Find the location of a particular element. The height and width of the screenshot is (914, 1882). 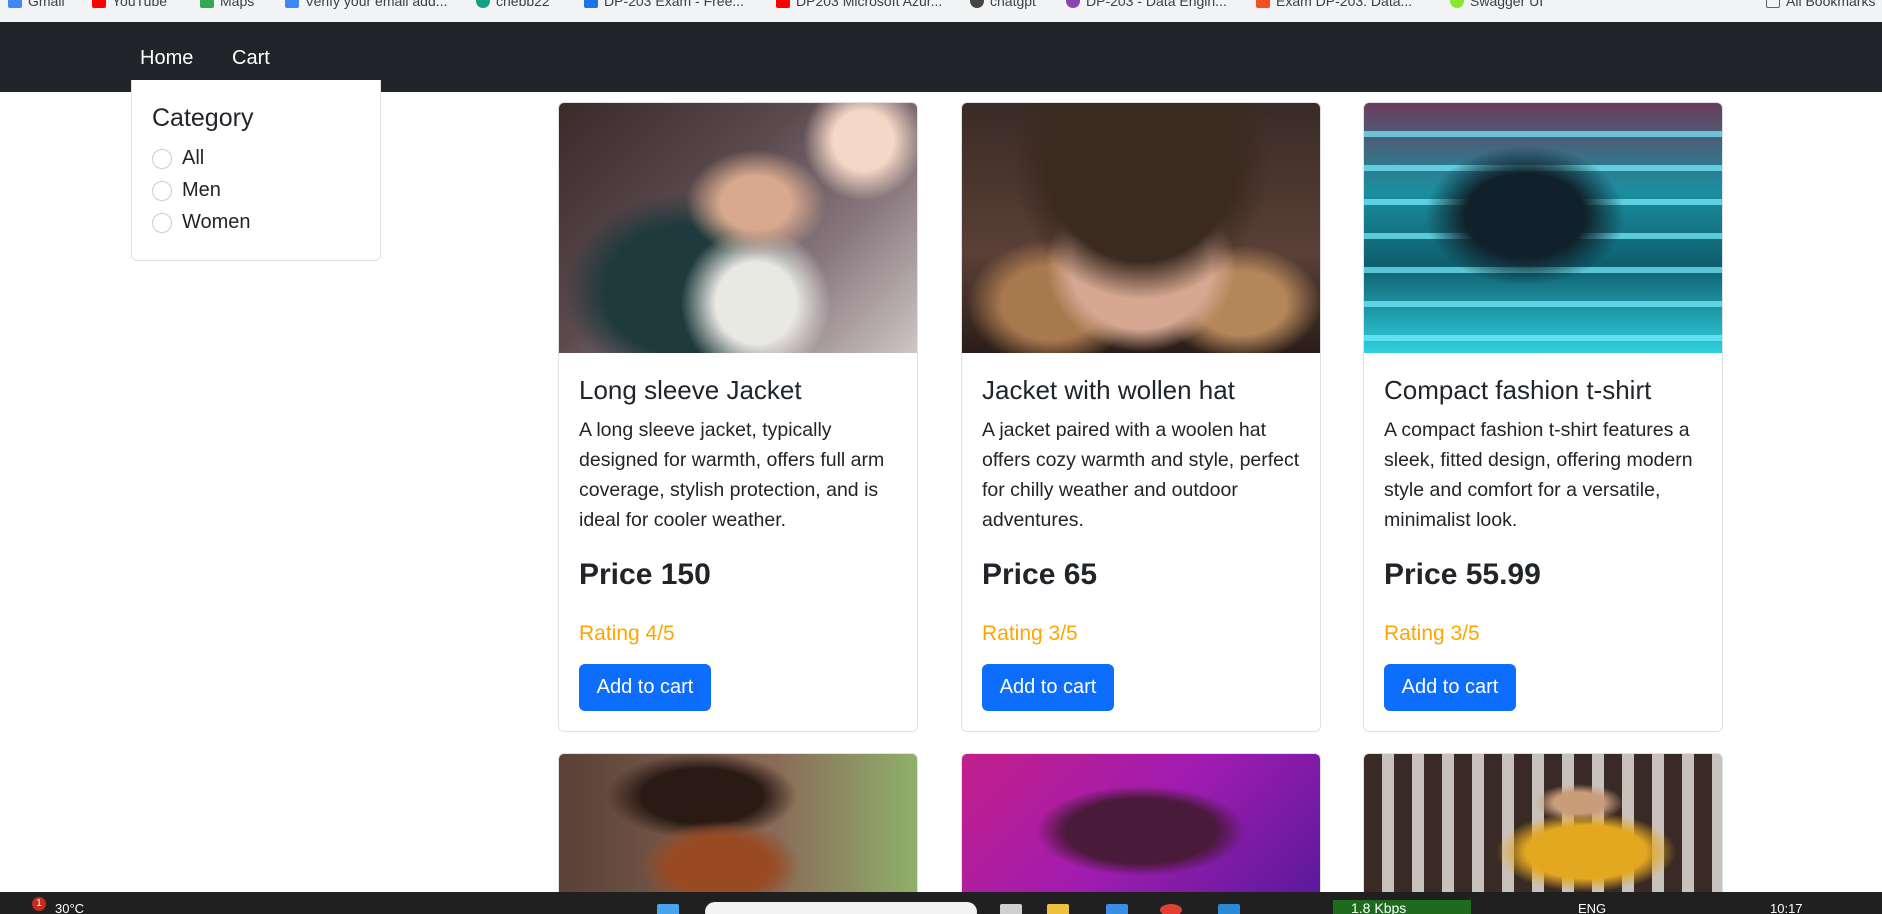

bookmark-swagger: Swagger UI is located at coordinates (1496, 4).